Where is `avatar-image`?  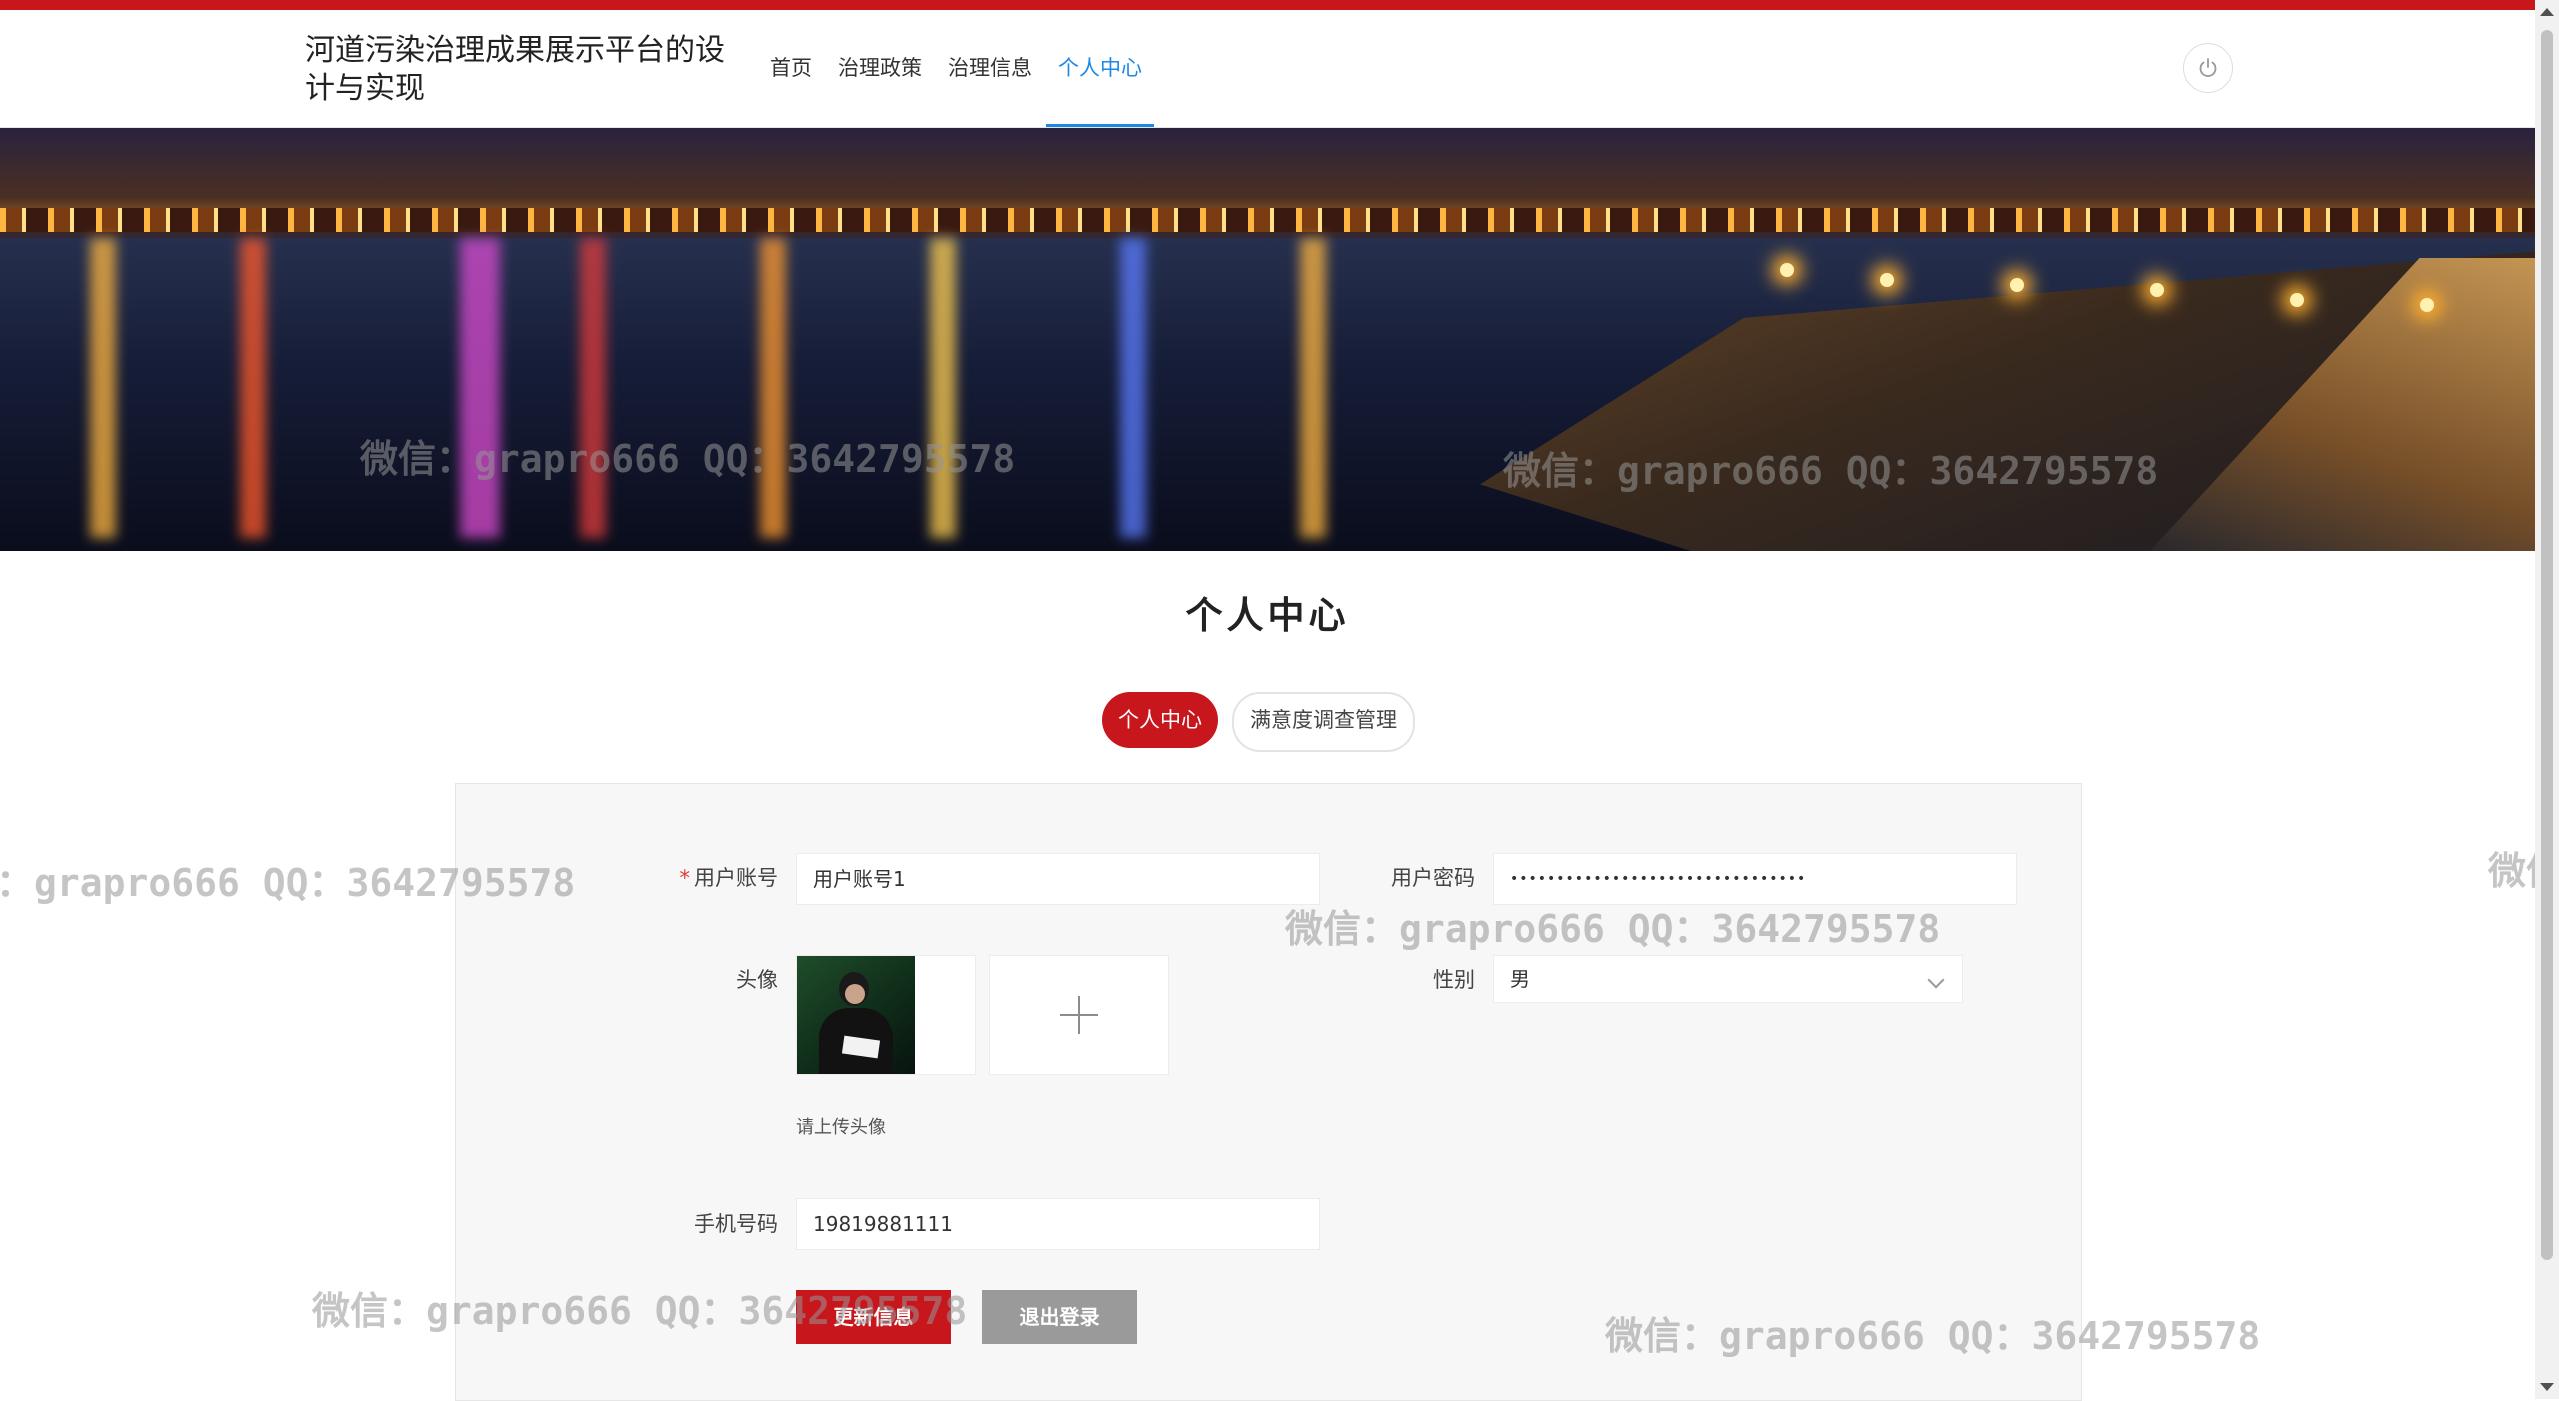
avatar-image is located at coordinates (856, 1015).